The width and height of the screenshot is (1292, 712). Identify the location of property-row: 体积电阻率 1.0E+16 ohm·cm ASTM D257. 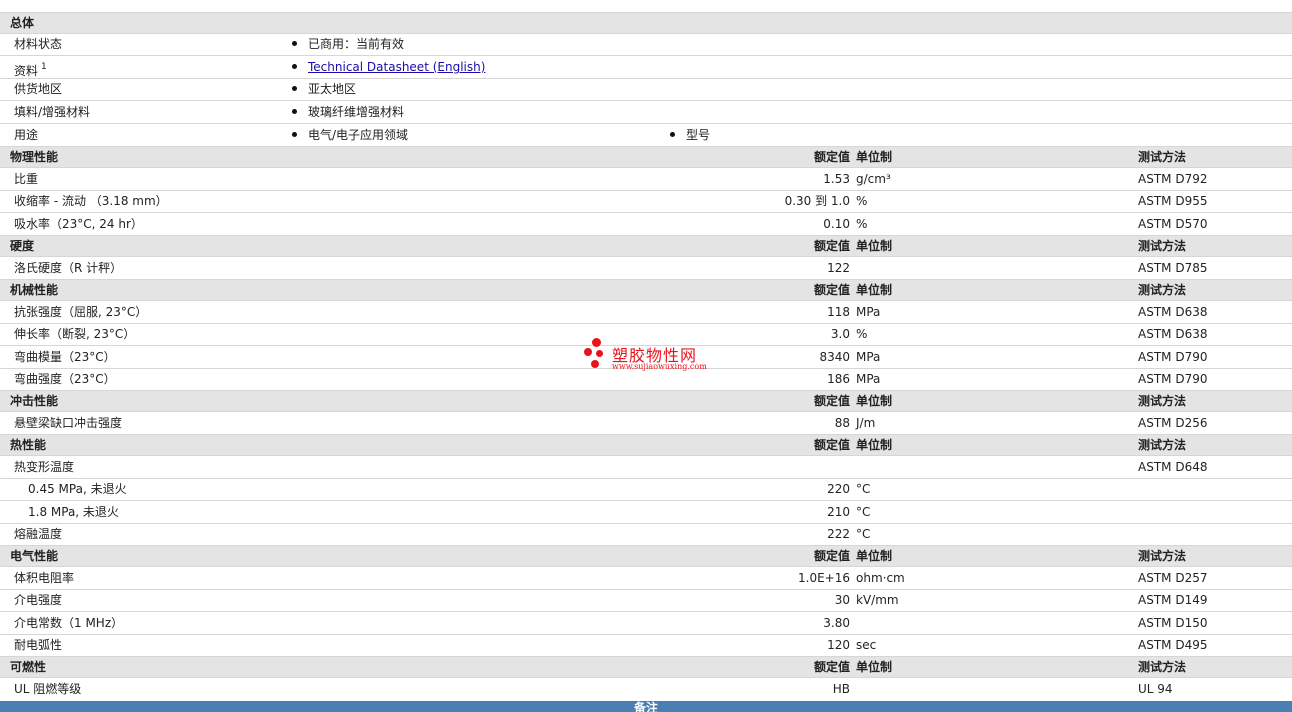
(646, 577).